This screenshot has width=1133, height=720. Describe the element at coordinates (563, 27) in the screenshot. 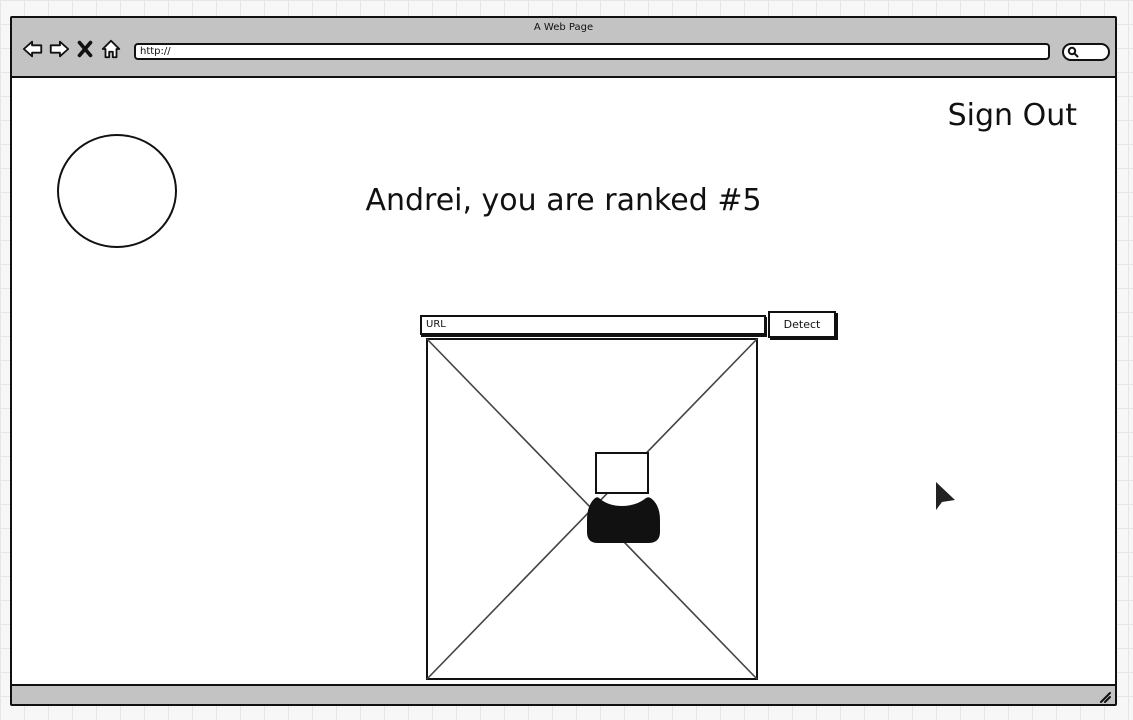

I see `page-title: A Web Page` at that location.